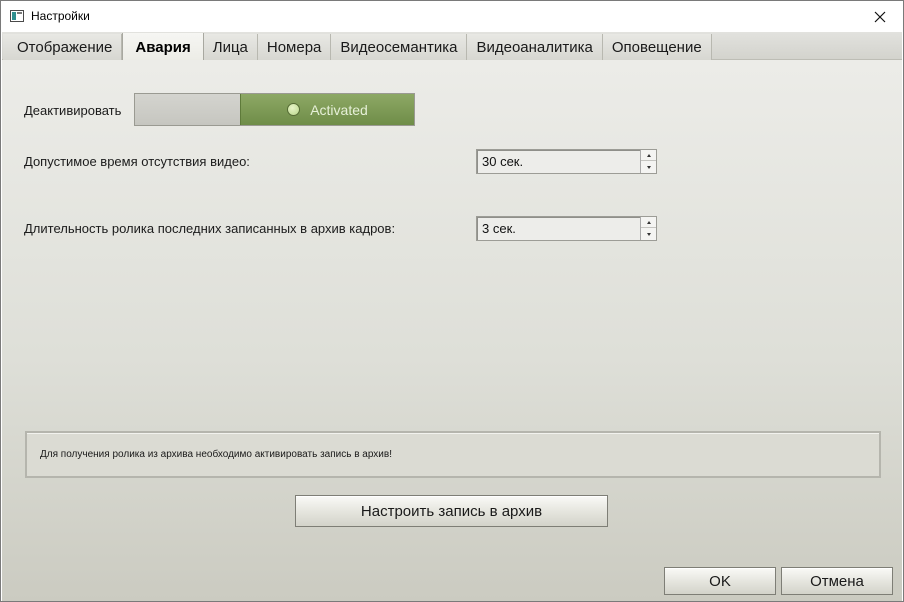  Describe the element at coordinates (657, 47) in the screenshot. I see `tab-notification: Оповещение` at that location.